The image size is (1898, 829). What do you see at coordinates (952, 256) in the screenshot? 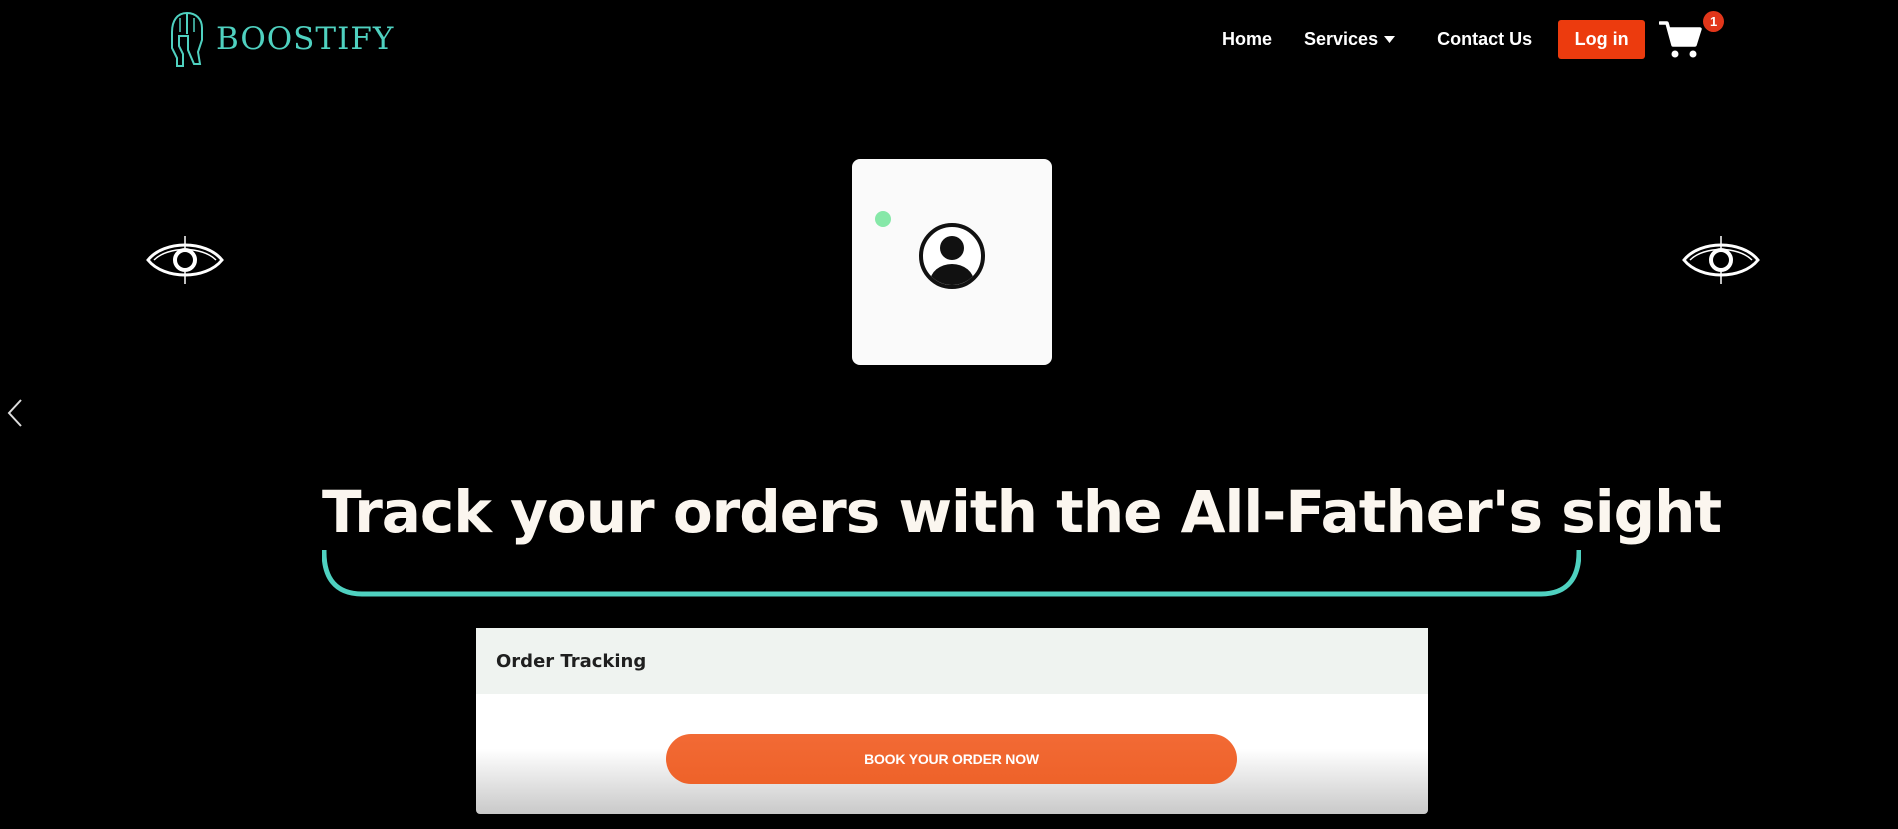
I see `user-avatar-icon` at bounding box center [952, 256].